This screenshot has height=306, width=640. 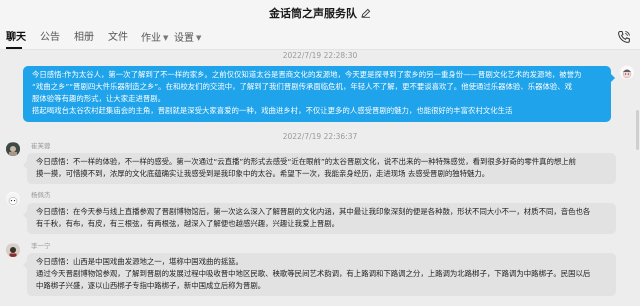 What do you see at coordinates (151, 285) in the screenshot?
I see `message-line: 中路梆子兴盛，逐以山西梆子专指中路梆子，新中国成立后称为晋剧。` at bounding box center [151, 285].